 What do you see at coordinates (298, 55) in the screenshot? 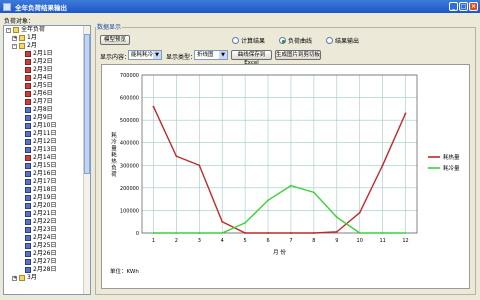
I see `copy-image-button: 生成图片到剪切板` at bounding box center [298, 55].